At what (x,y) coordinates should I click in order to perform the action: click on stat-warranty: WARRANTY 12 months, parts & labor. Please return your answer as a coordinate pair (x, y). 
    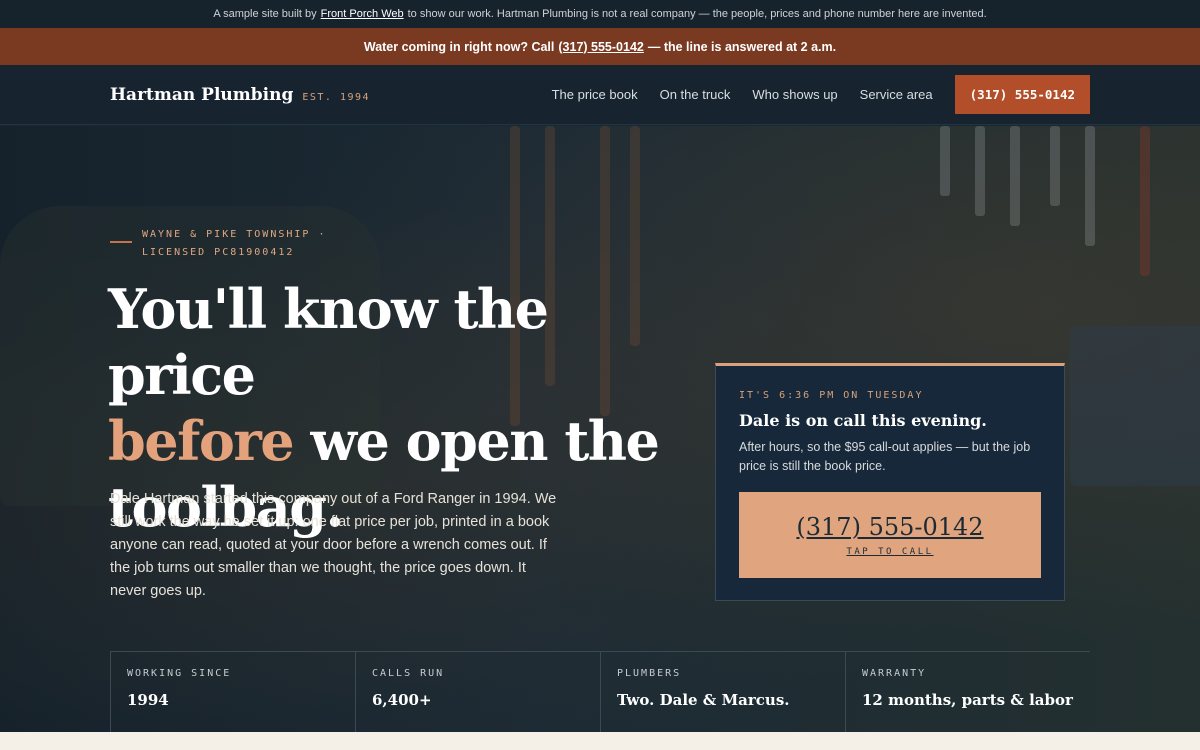
    Looking at the image, I should click on (967, 692).